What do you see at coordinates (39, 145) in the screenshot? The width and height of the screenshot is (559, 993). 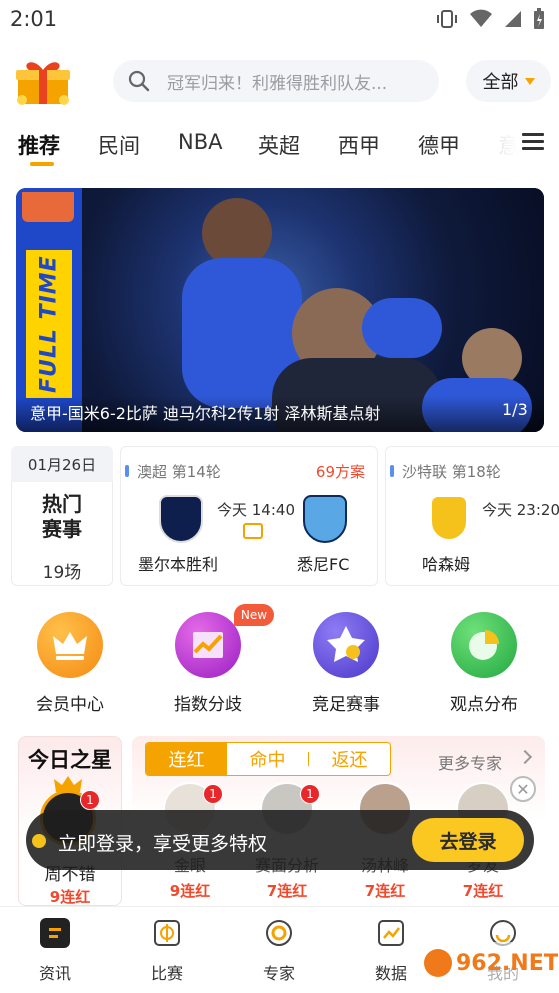 I see `tab-recommend: 推荐` at bounding box center [39, 145].